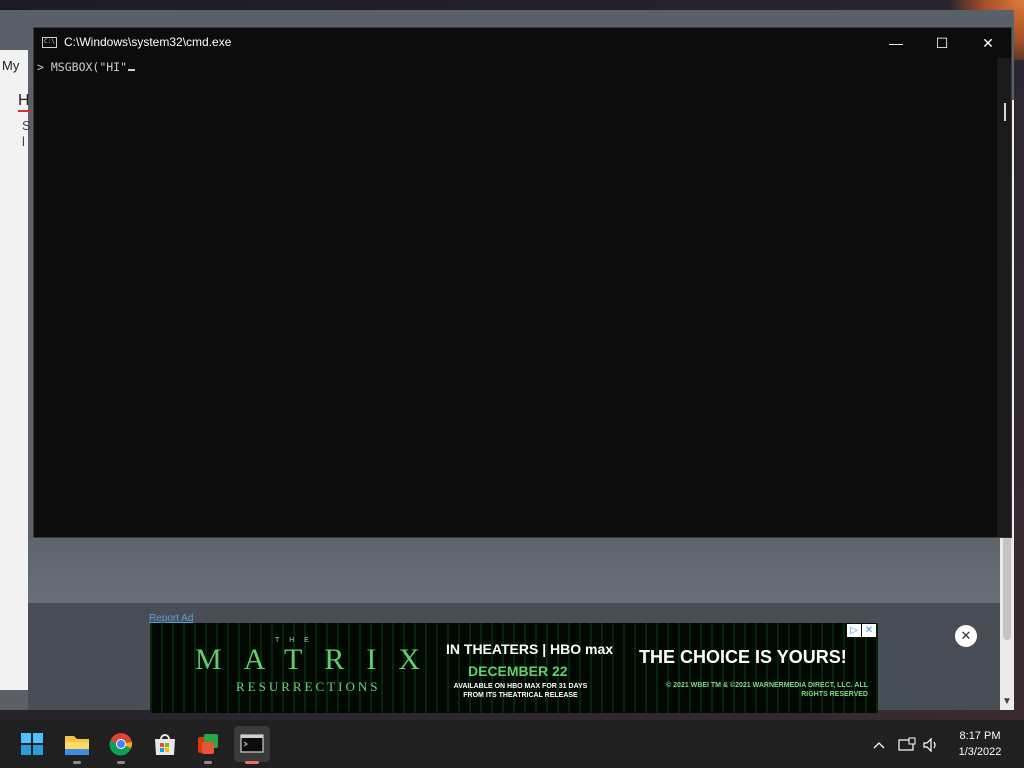  I want to click on network-icon, so click(907, 744).